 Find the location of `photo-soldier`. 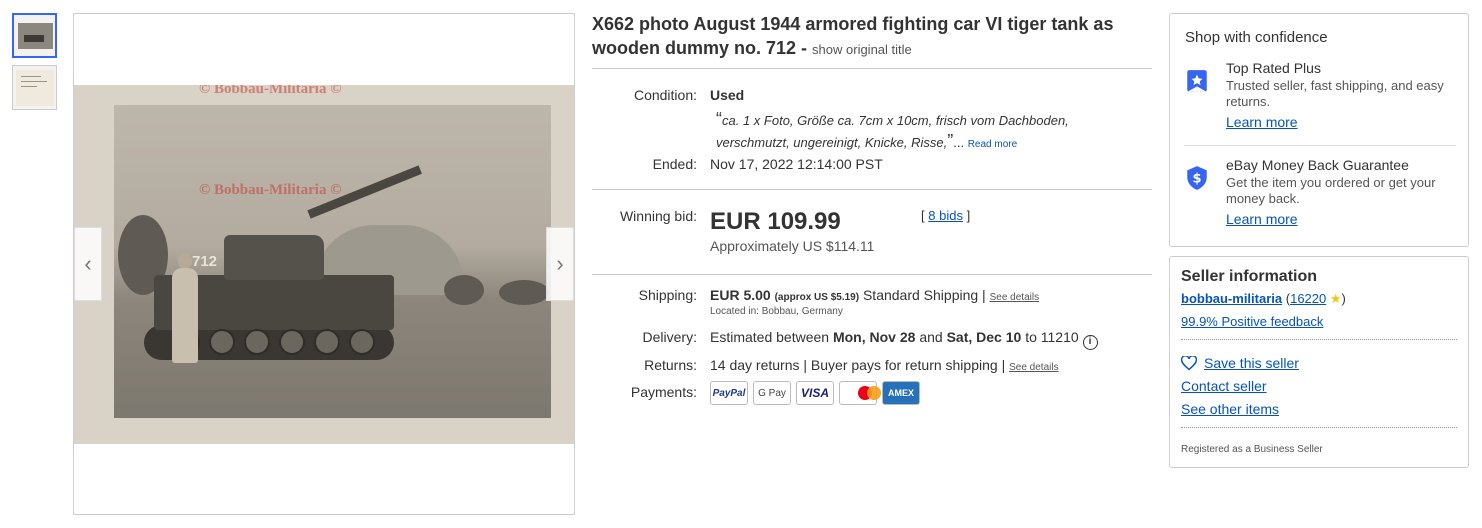

photo-soldier is located at coordinates (185, 315).